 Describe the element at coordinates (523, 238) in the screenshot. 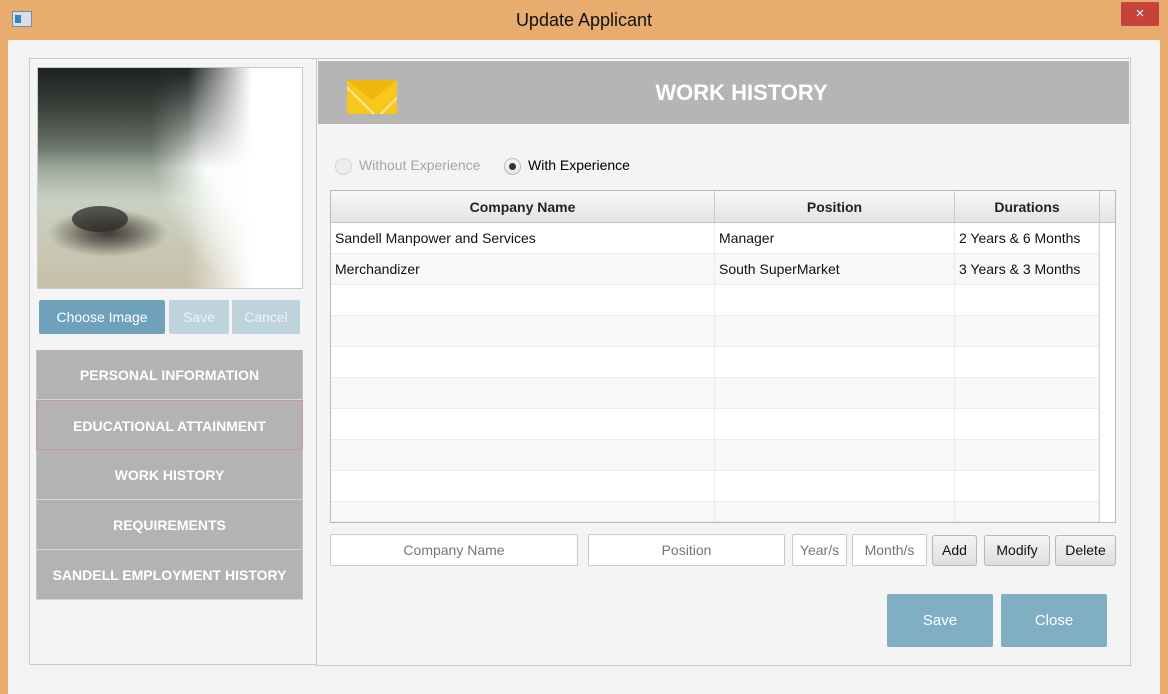

I see `cell-company: Sandell Manpower and Services` at that location.